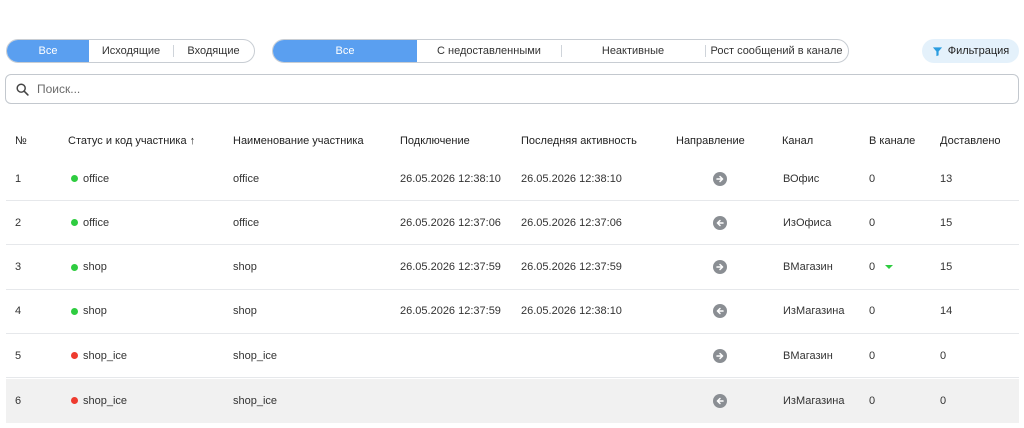  I want to click on cell-num: 3, so click(18, 267).